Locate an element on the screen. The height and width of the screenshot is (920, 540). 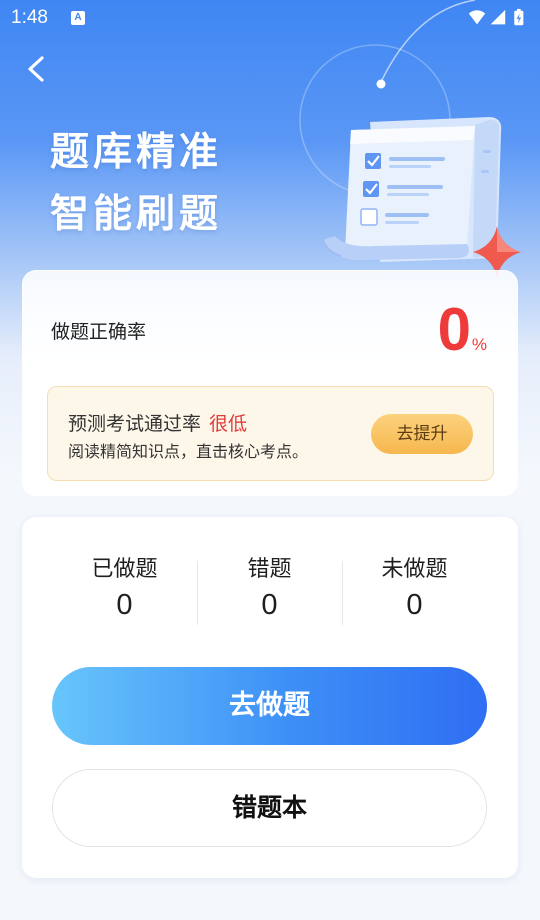
stat-wrong: 错题 0 is located at coordinates (269, 588).